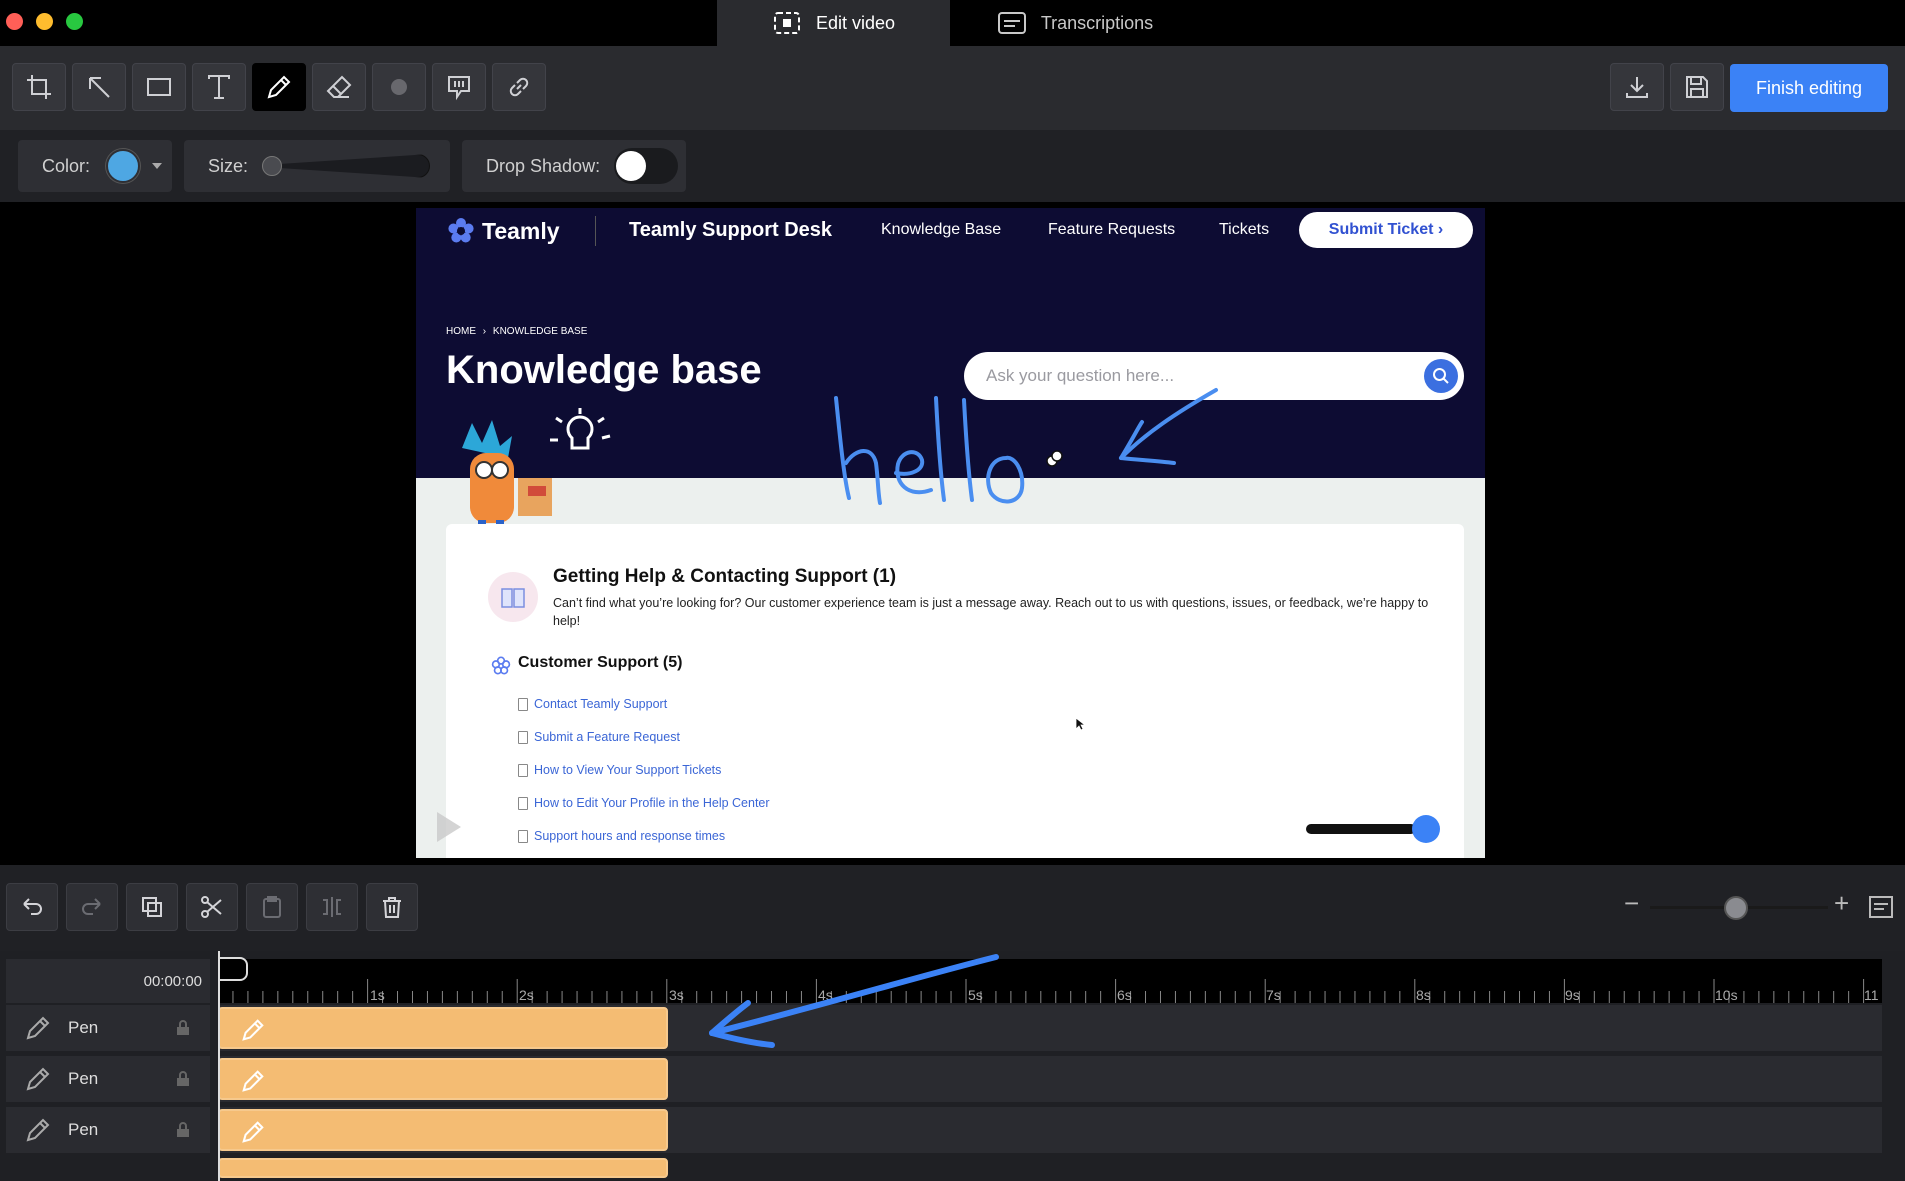  Describe the element at coordinates (228, 165) in the screenshot. I see `size-label: Size:` at that location.